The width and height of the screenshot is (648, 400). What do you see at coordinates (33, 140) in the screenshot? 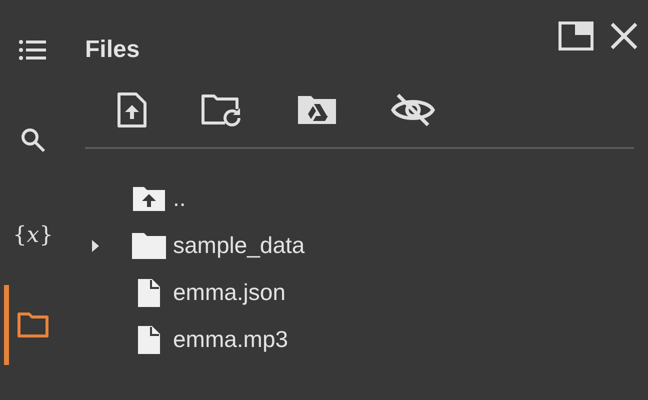
I see `search-icon` at bounding box center [33, 140].